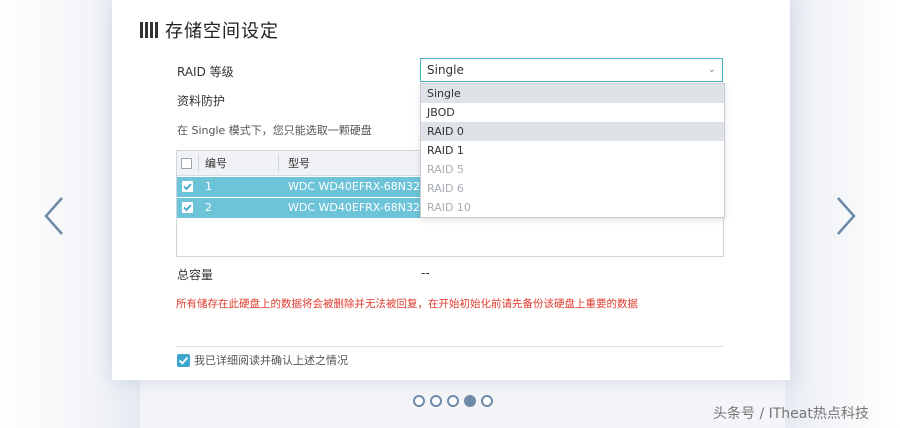 The image size is (900, 428). What do you see at coordinates (195, 275) in the screenshot?
I see `total-capacity-label: 总容量` at bounding box center [195, 275].